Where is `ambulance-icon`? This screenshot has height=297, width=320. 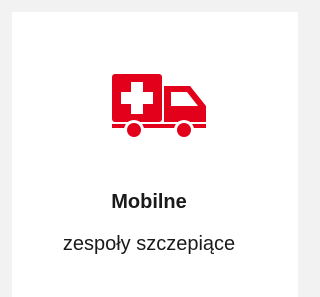 ambulance-icon is located at coordinates (159, 107).